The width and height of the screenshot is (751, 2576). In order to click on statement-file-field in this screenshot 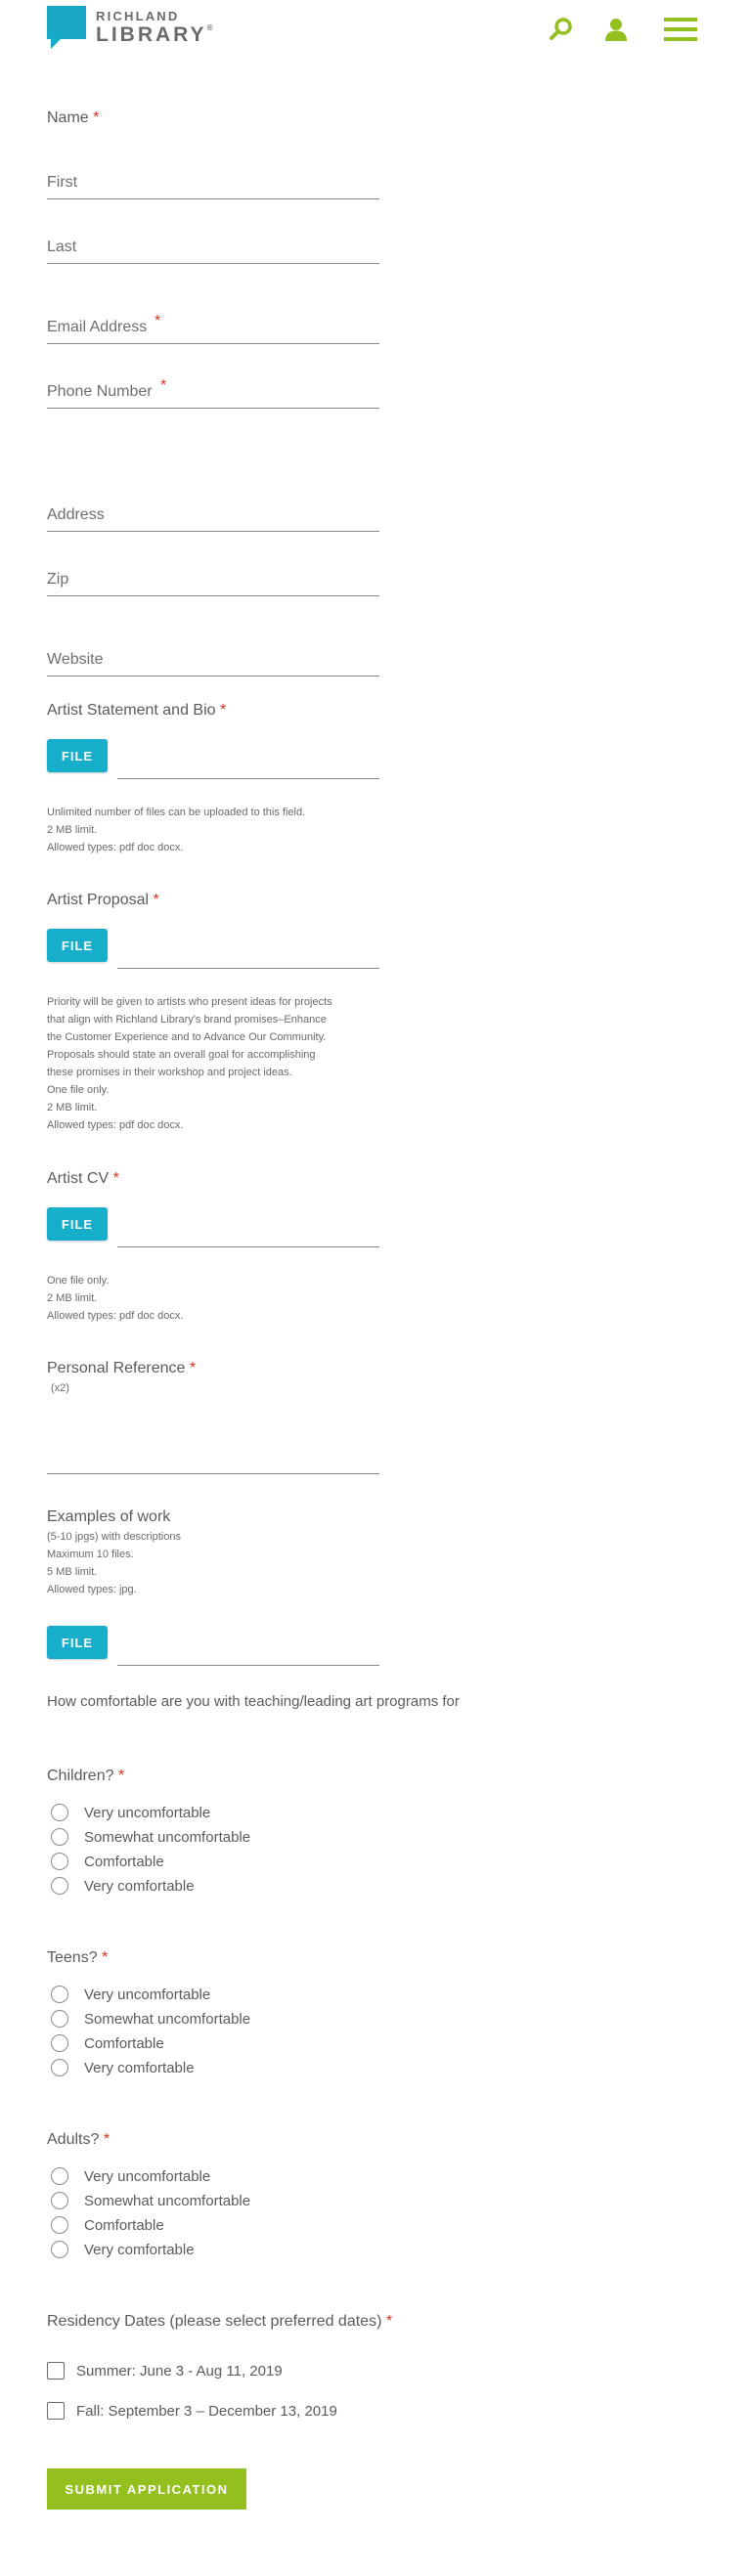, I will do `click(248, 778)`.